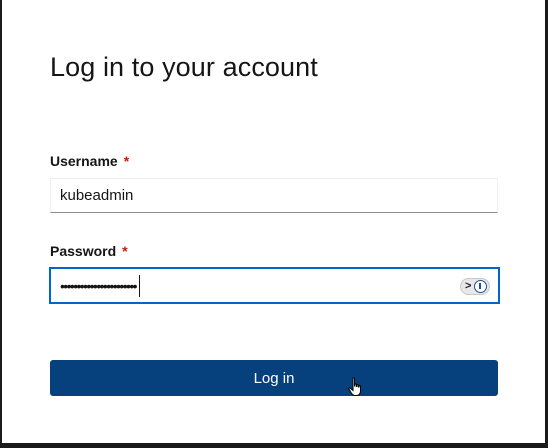 This screenshot has height=448, width=548. Describe the element at coordinates (468, 286) in the screenshot. I see `chevron-right-icon: >` at that location.